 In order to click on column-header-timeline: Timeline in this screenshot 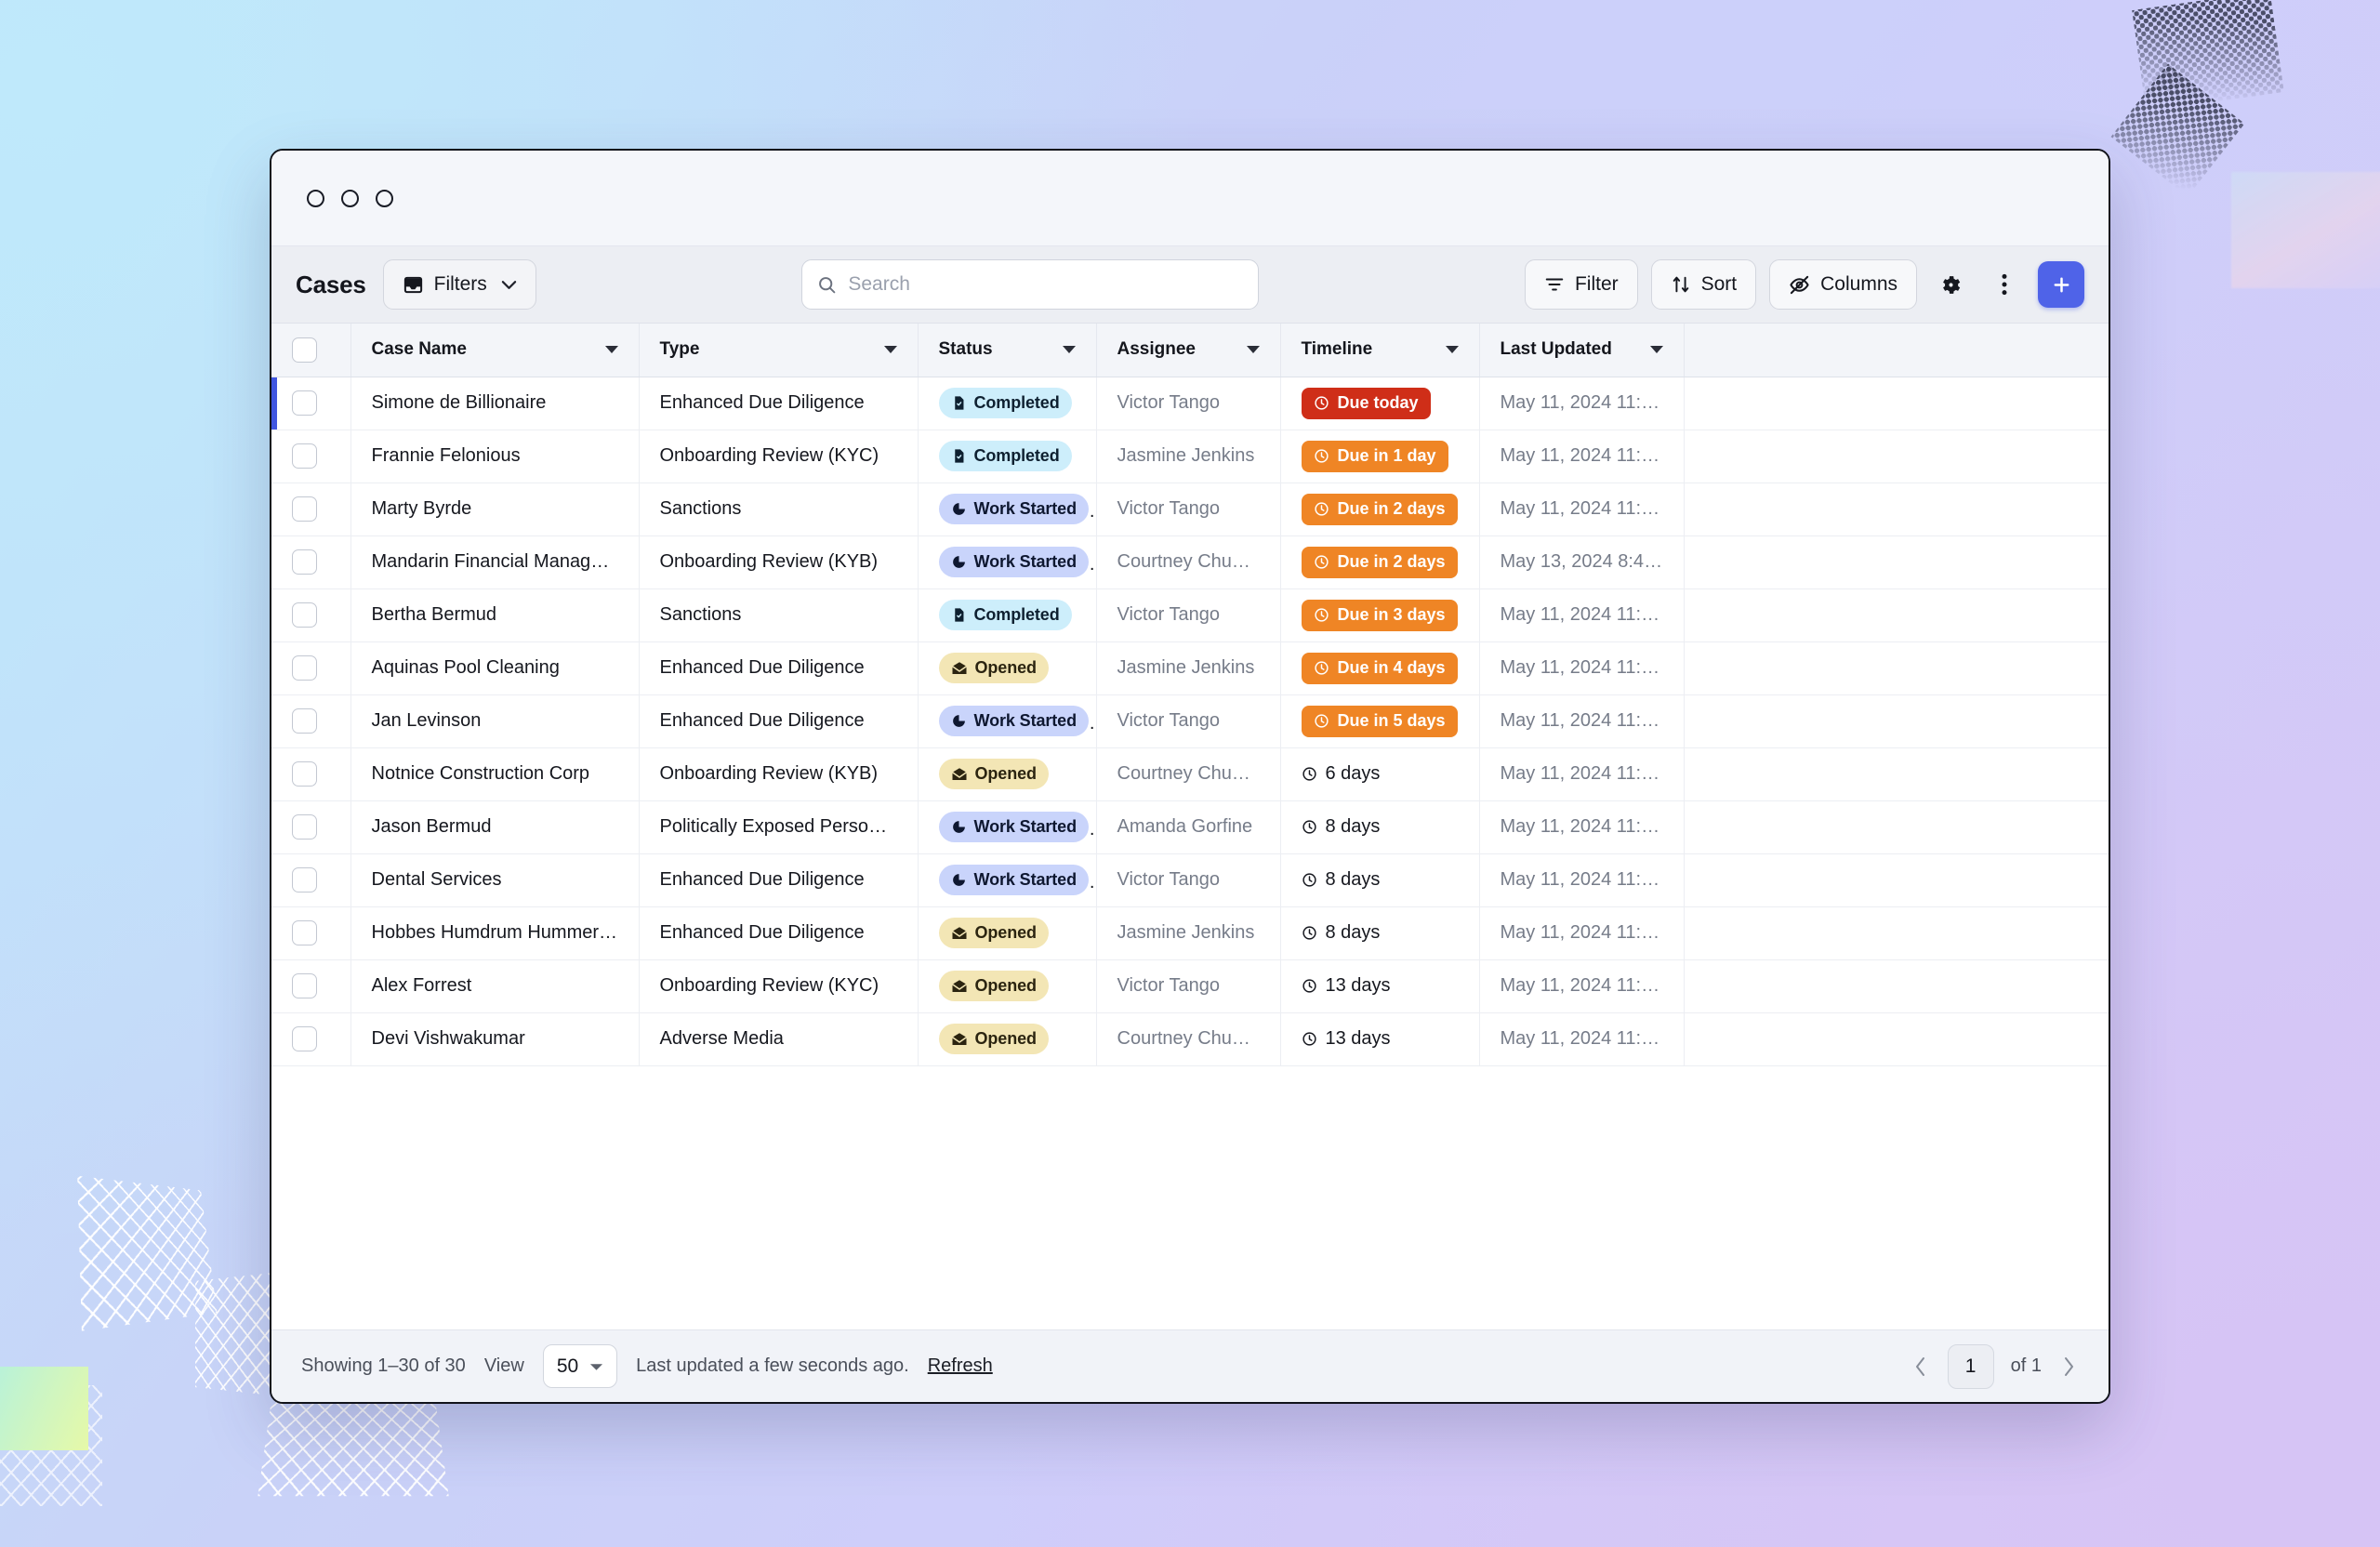, I will do `click(1380, 350)`.